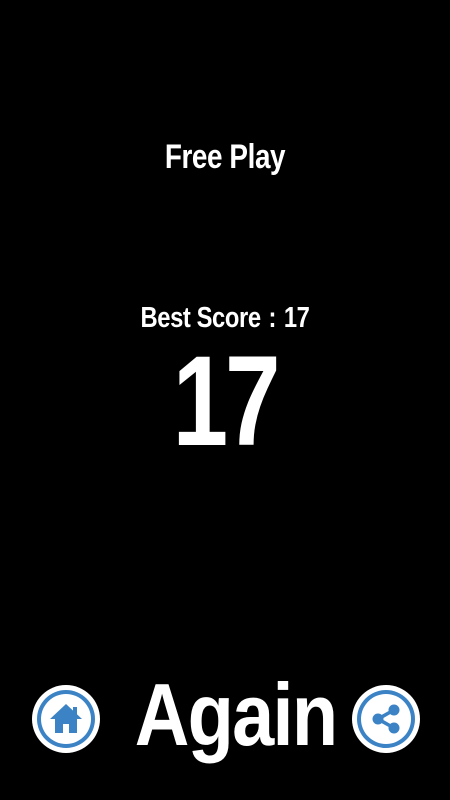 This screenshot has height=800, width=450. I want to click on bottom-controls: Again, so click(225, 715).